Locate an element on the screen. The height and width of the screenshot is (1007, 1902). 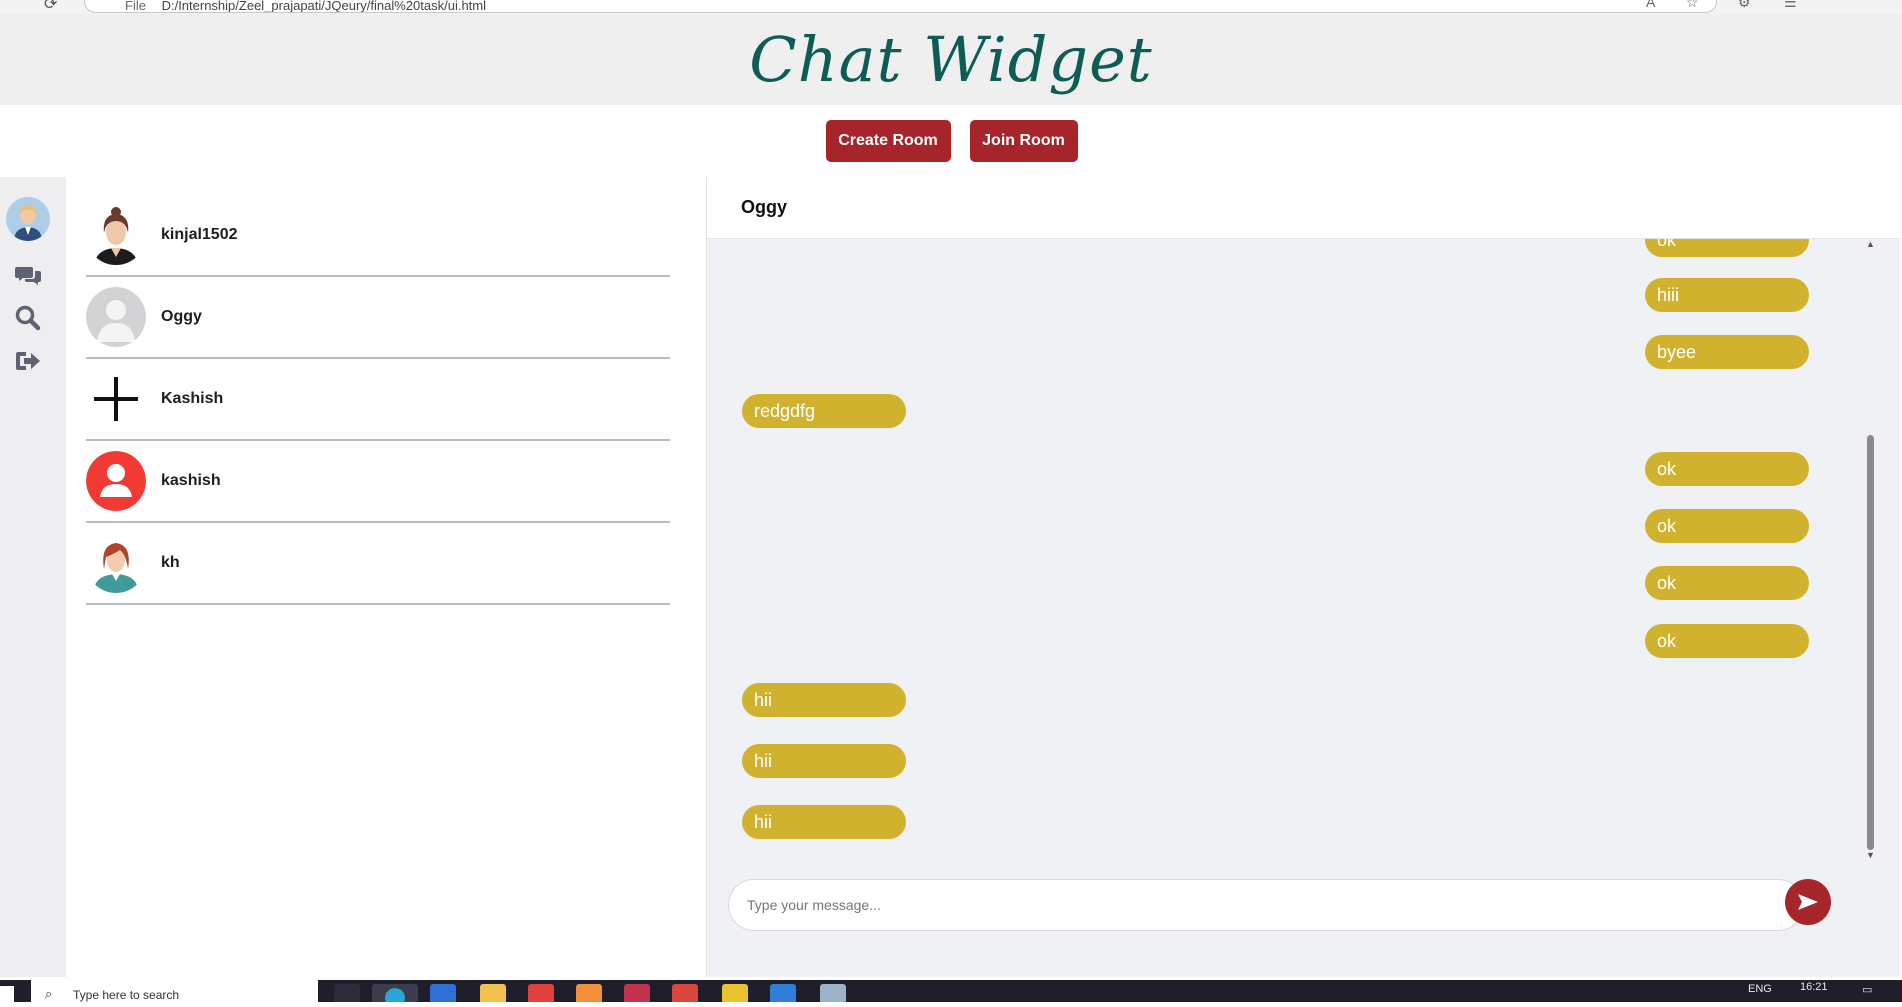
favorites-bar-icon: ☰ is located at coordinates (1790, 5).